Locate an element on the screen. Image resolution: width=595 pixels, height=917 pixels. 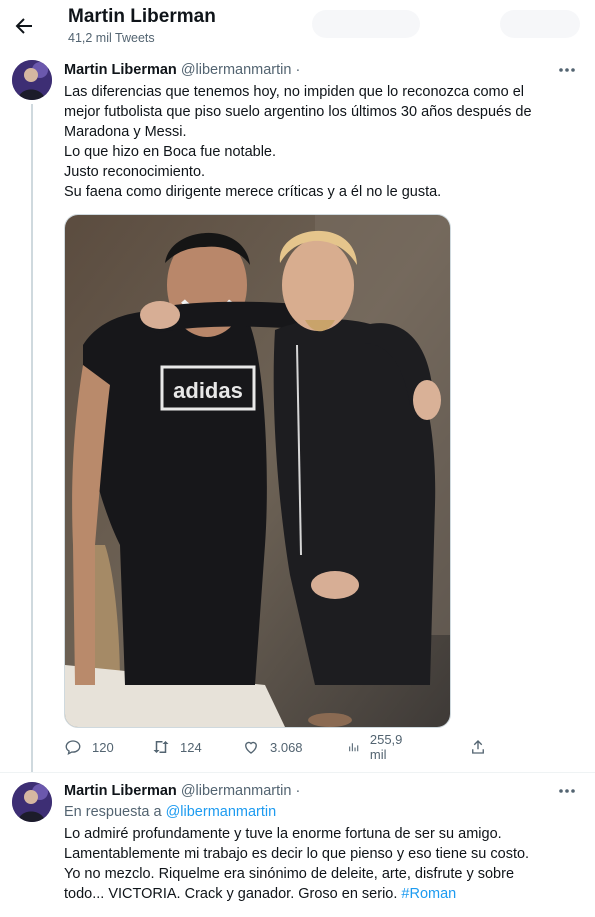
views-button: 255,9 mil is located at coordinates (377, 747).